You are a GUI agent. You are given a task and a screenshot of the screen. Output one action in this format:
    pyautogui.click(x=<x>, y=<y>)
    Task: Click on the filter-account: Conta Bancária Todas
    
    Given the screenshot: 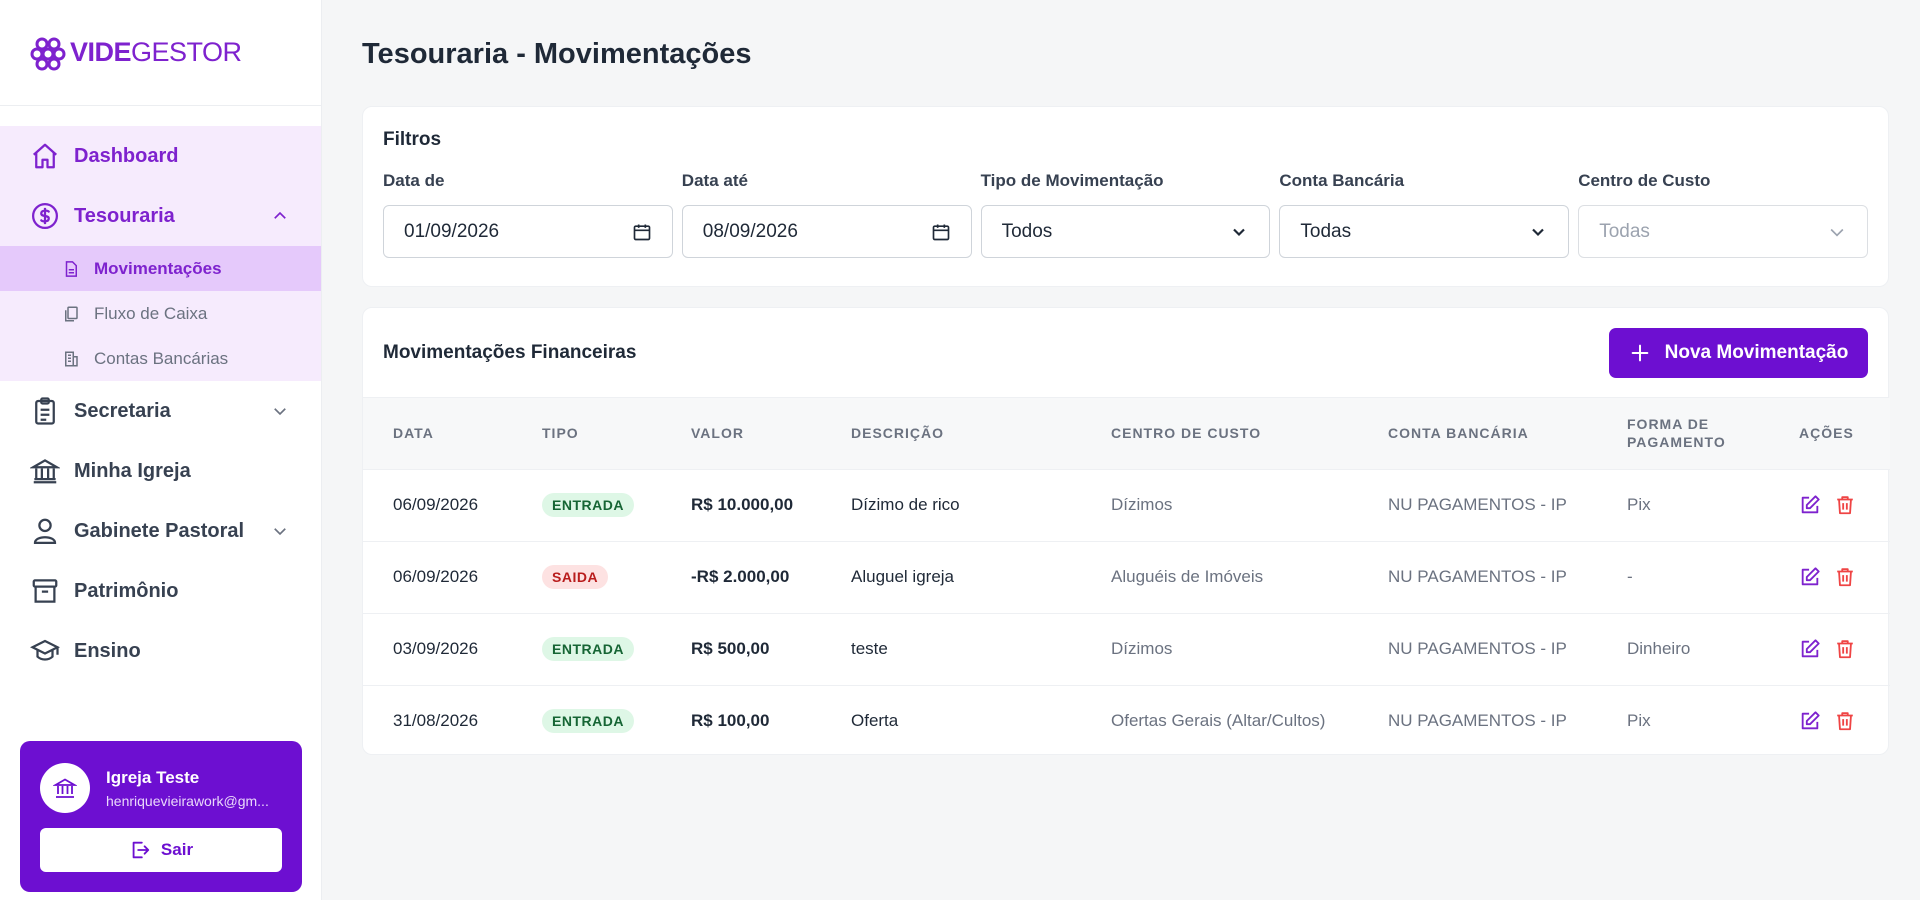 What is the action you would take?
    pyautogui.click(x=1424, y=214)
    